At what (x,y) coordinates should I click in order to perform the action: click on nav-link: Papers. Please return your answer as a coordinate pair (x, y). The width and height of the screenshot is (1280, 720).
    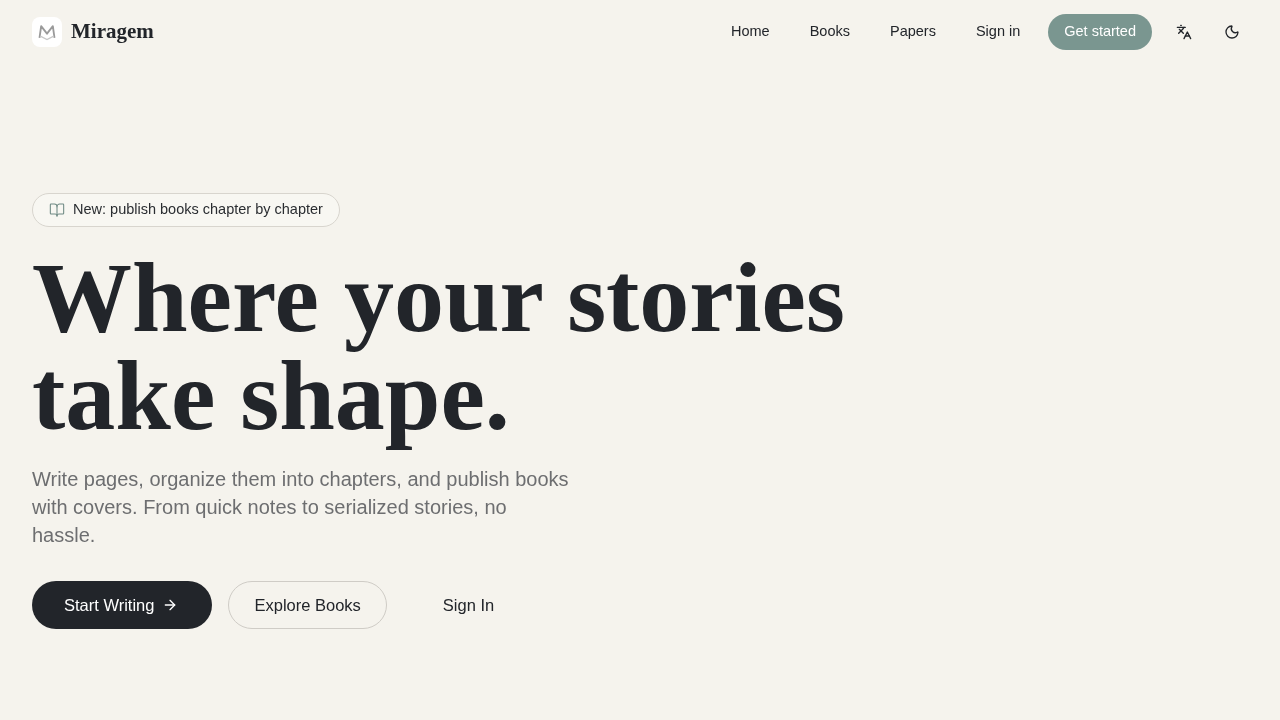
    Looking at the image, I should click on (912, 32).